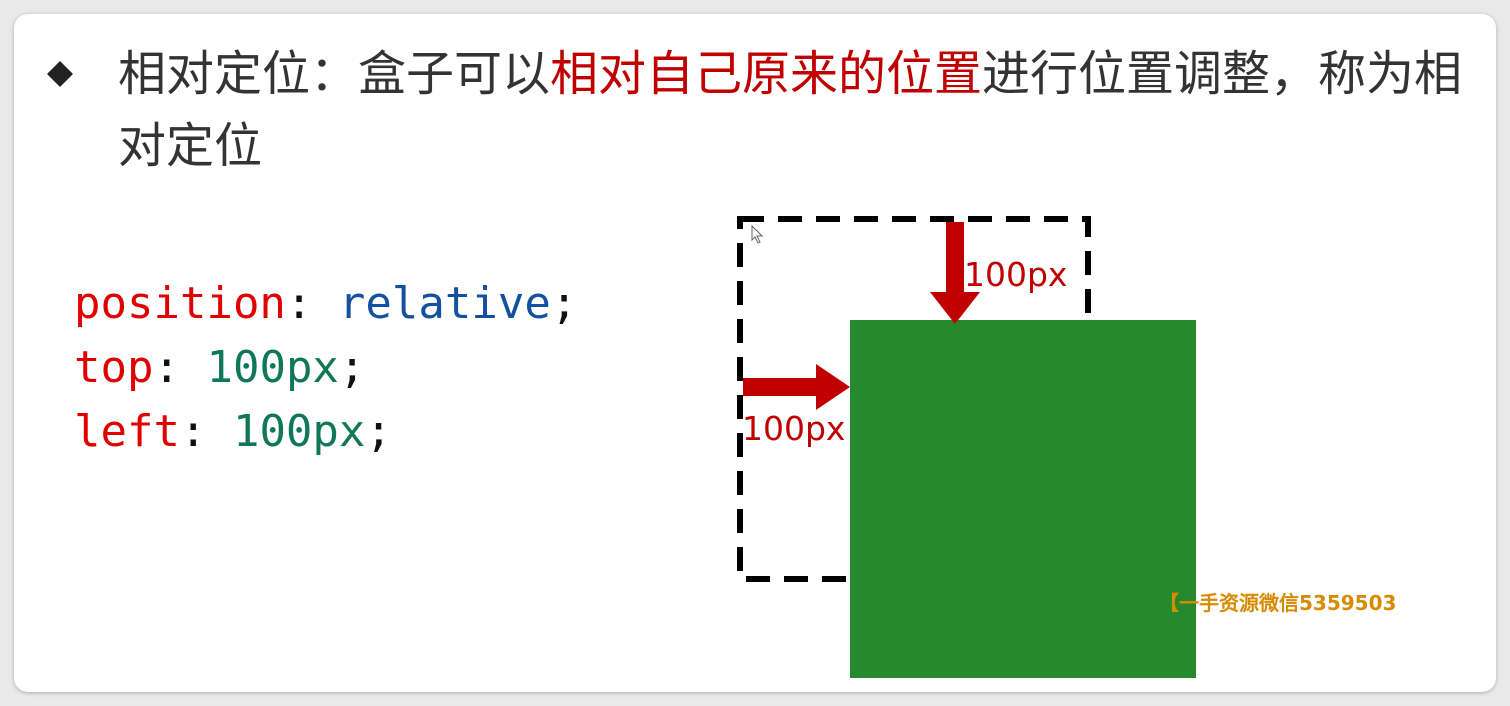 Image resolution: width=1510 pixels, height=706 pixels. I want to click on left-offset-label: 100px, so click(793, 428).